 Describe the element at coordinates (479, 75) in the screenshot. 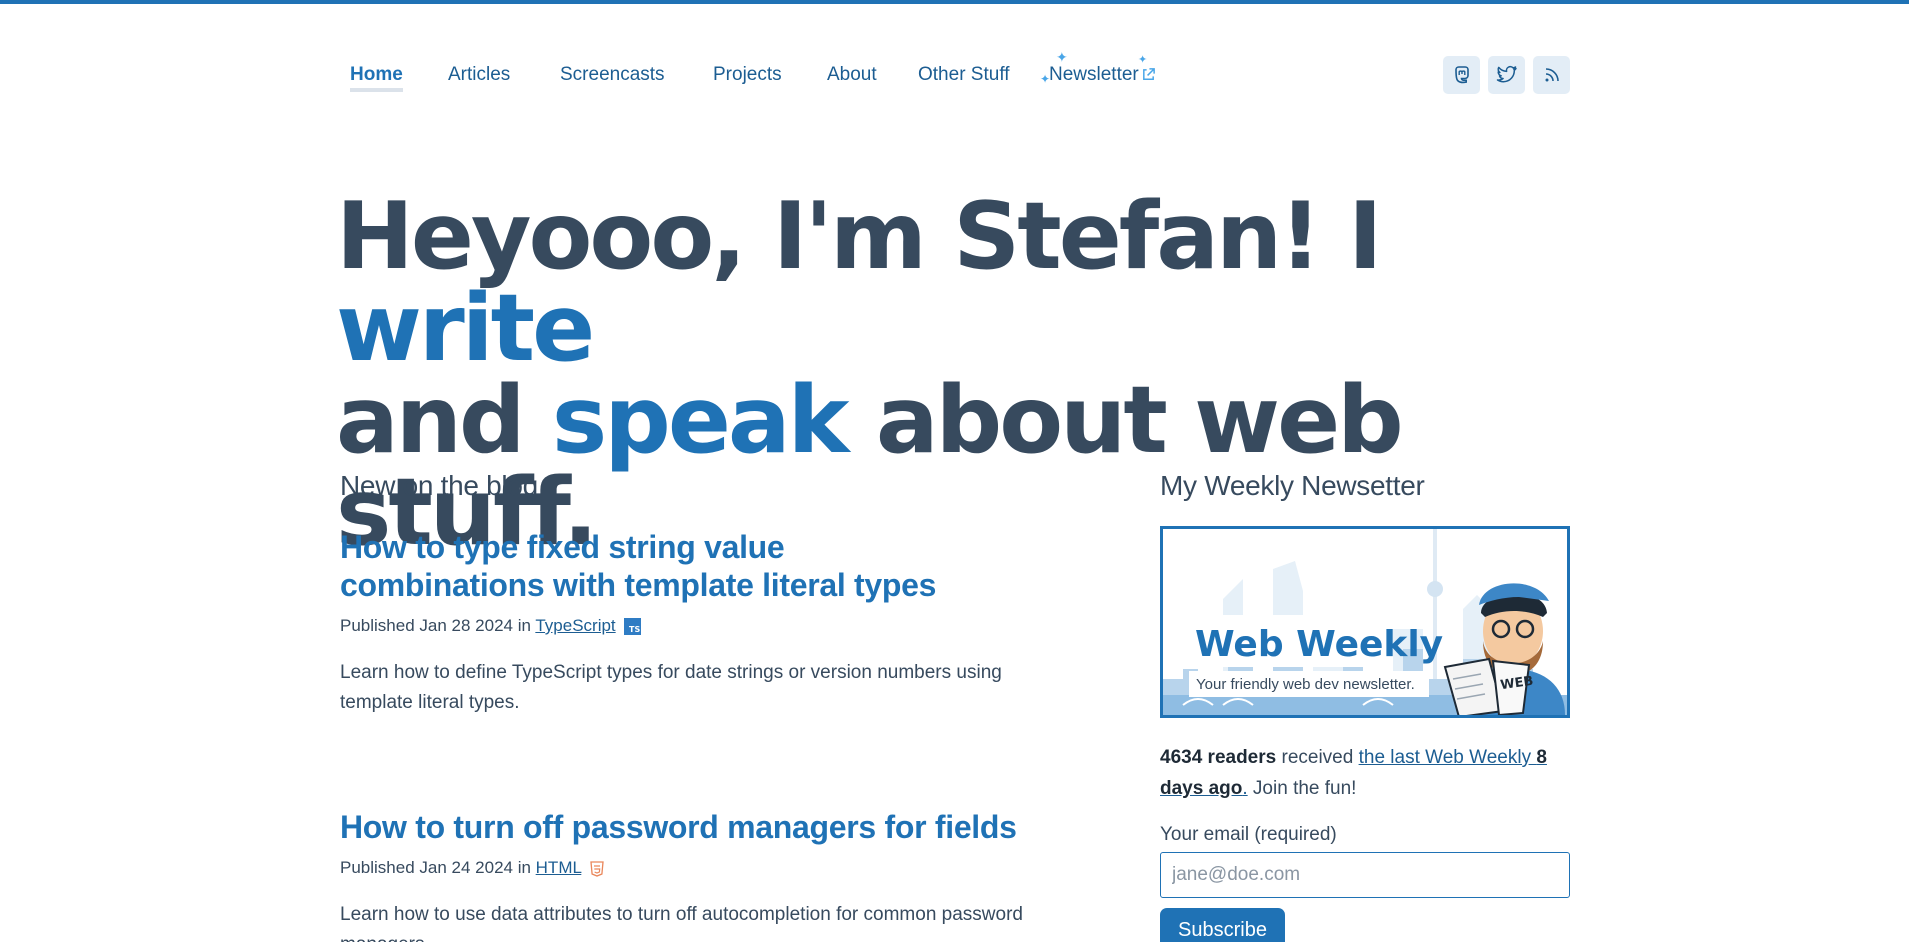

I see `nav-articles: Articles` at that location.